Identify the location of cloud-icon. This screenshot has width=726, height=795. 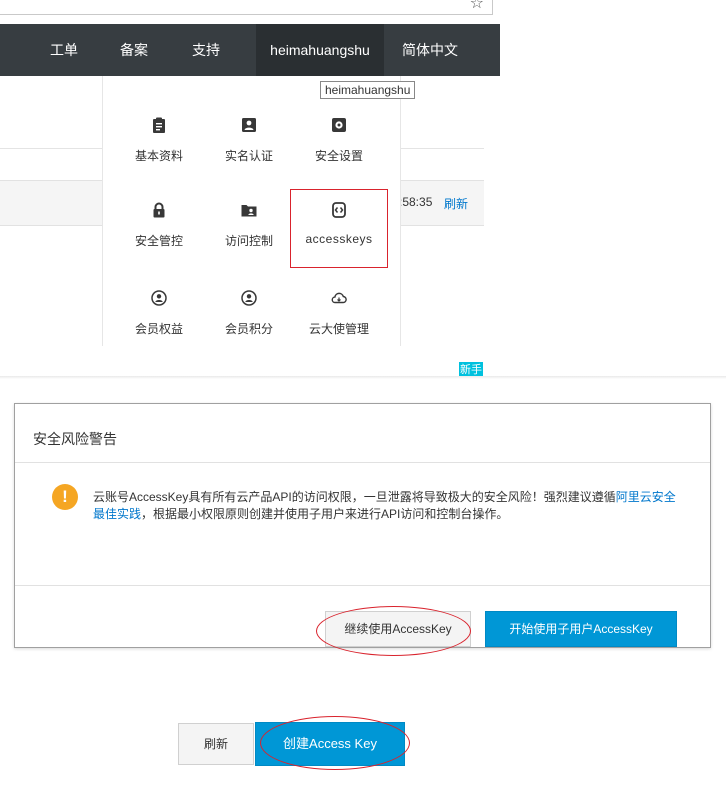
(339, 298).